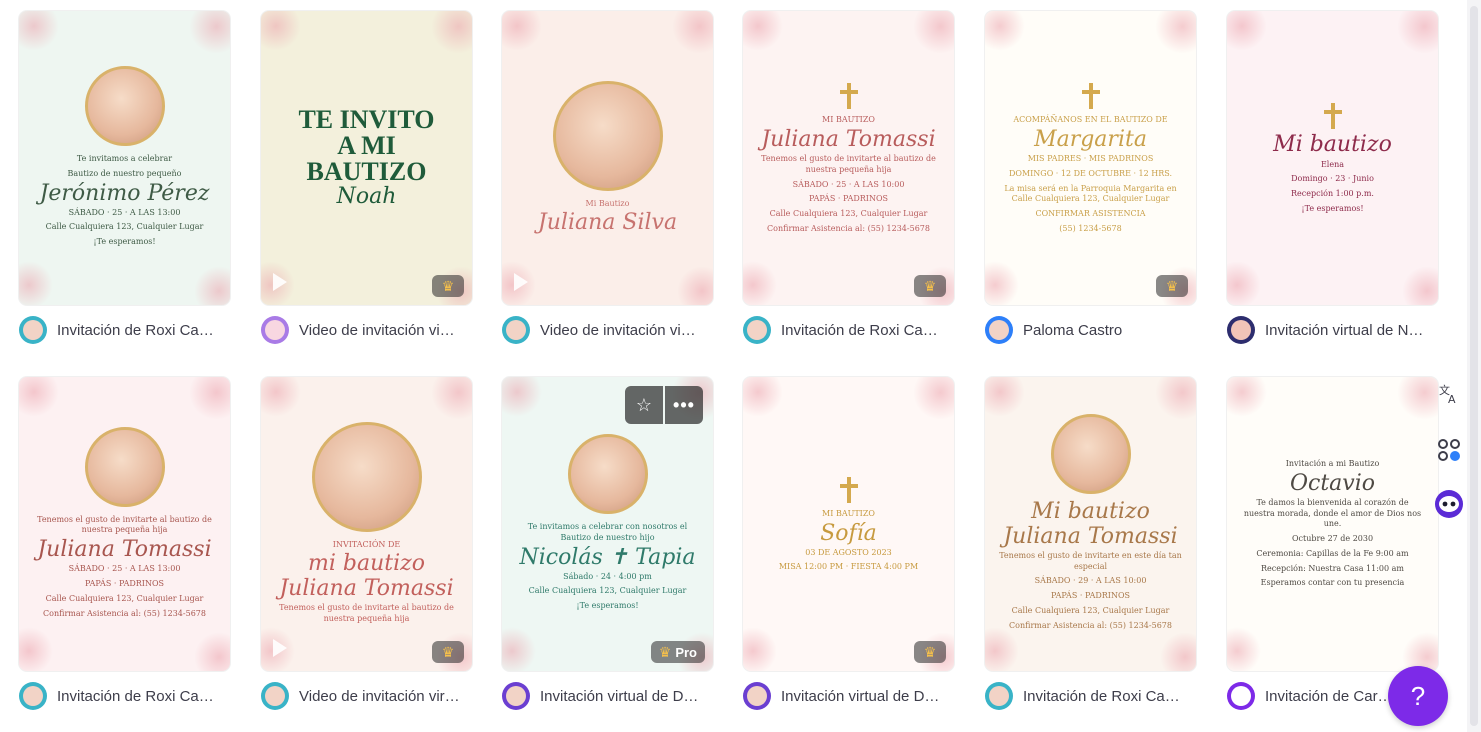 The height and width of the screenshot is (732, 1481). I want to click on invitation-text: Elena, so click(1332, 164).